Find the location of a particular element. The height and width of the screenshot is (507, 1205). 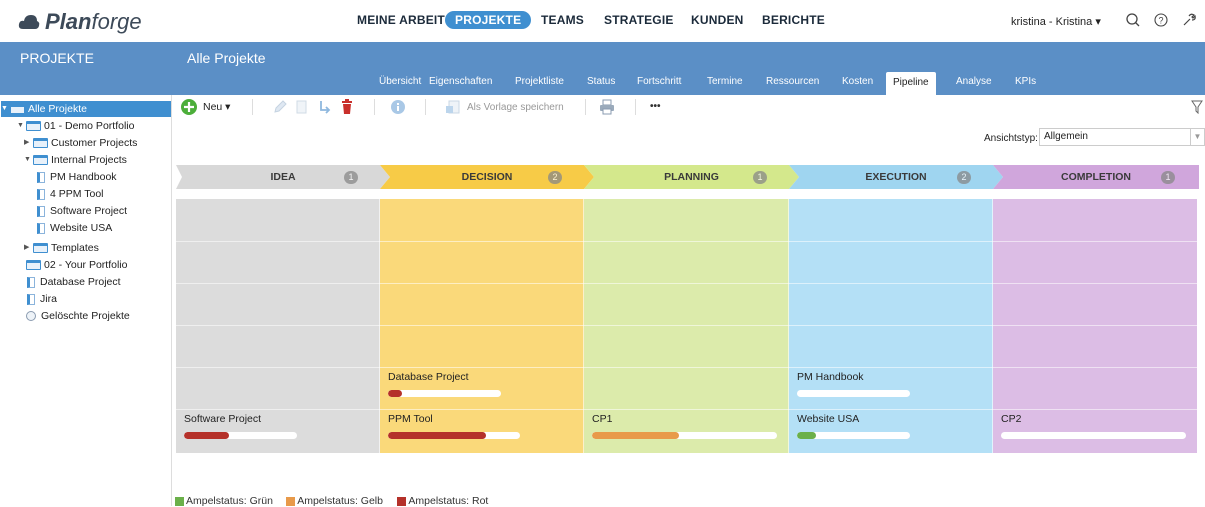

tab-uebersicht: Übersicht is located at coordinates (400, 82).